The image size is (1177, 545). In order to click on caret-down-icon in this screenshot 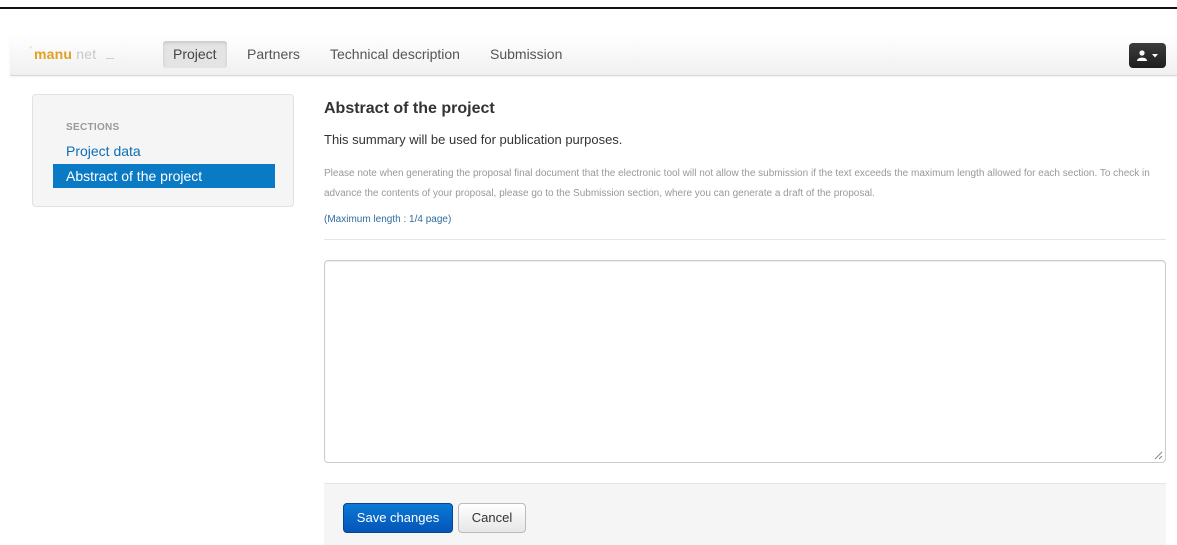, I will do `click(1155, 55)`.